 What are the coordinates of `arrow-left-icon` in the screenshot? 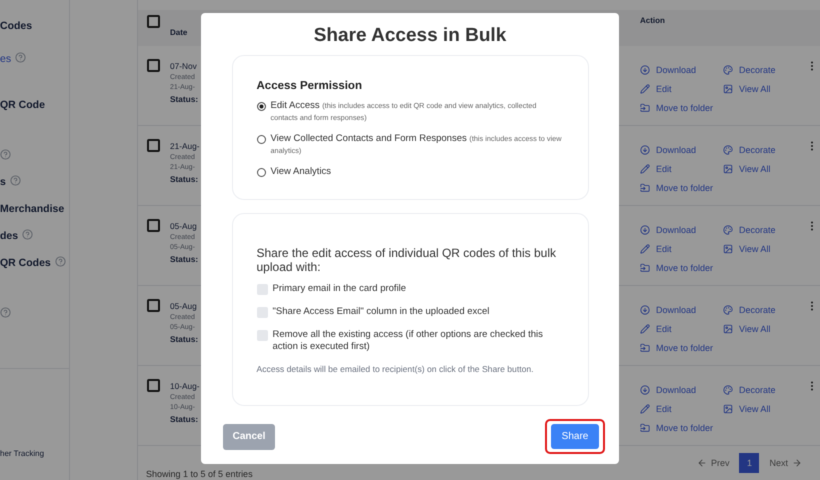 It's located at (701, 463).